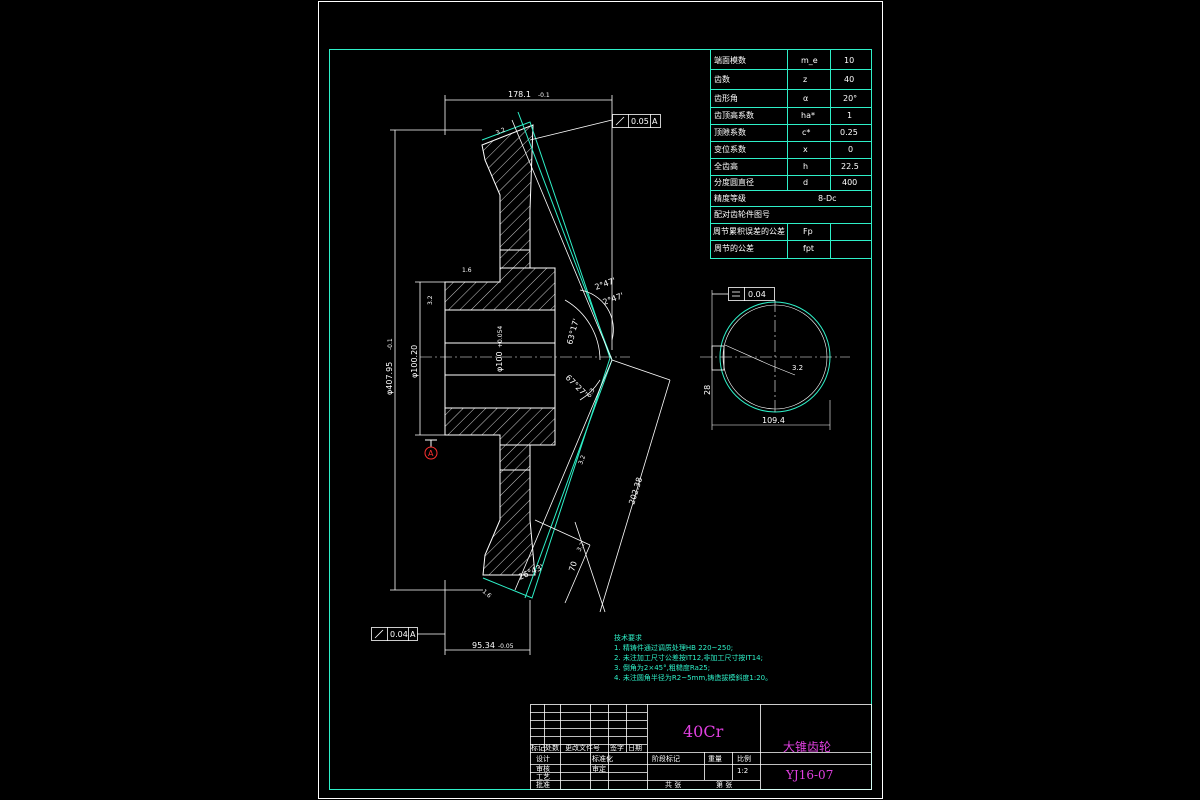 The height and width of the screenshot is (800, 1200). Describe the element at coordinates (849, 79) in the screenshot. I see `param-val-1: 40` at that location.